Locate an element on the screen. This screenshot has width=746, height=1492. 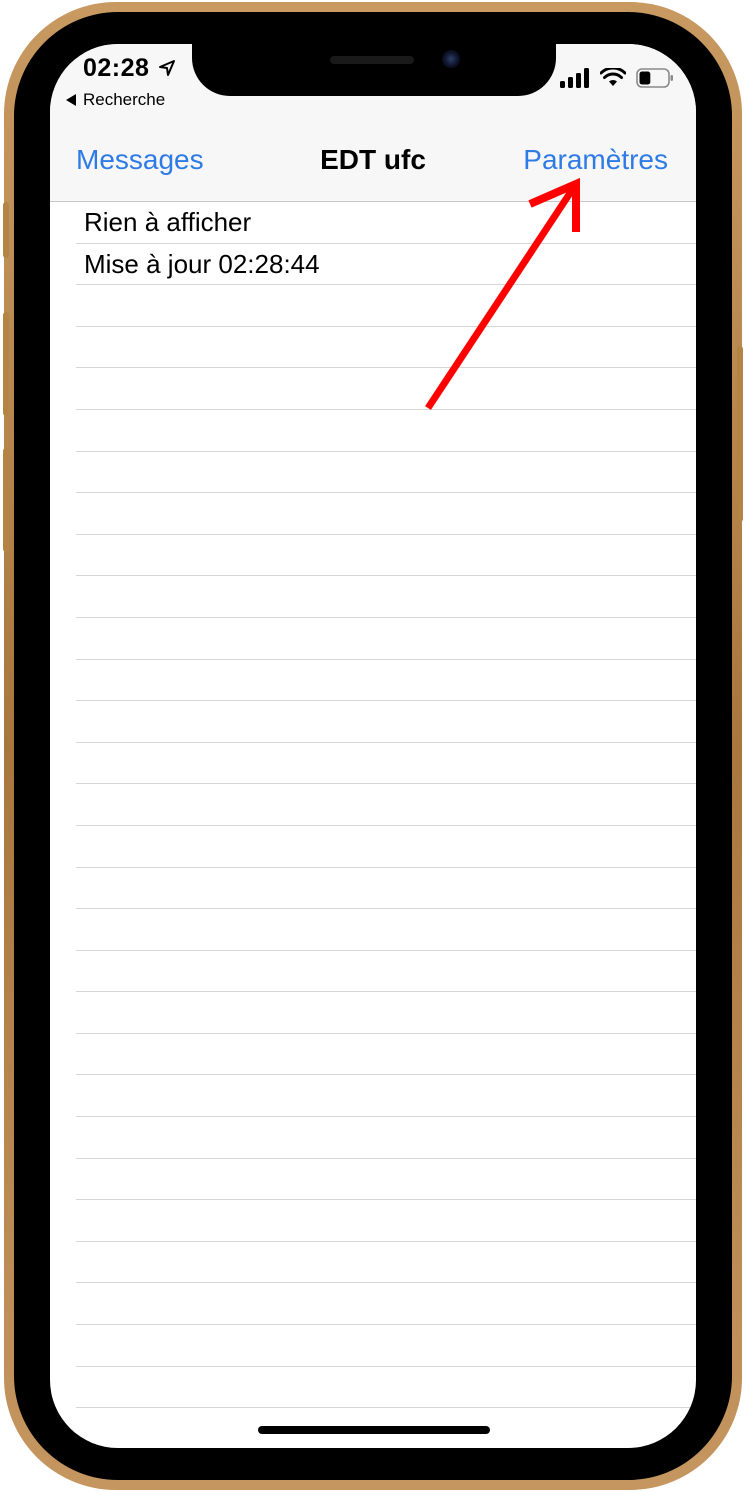
wifi-icon is located at coordinates (613, 77).